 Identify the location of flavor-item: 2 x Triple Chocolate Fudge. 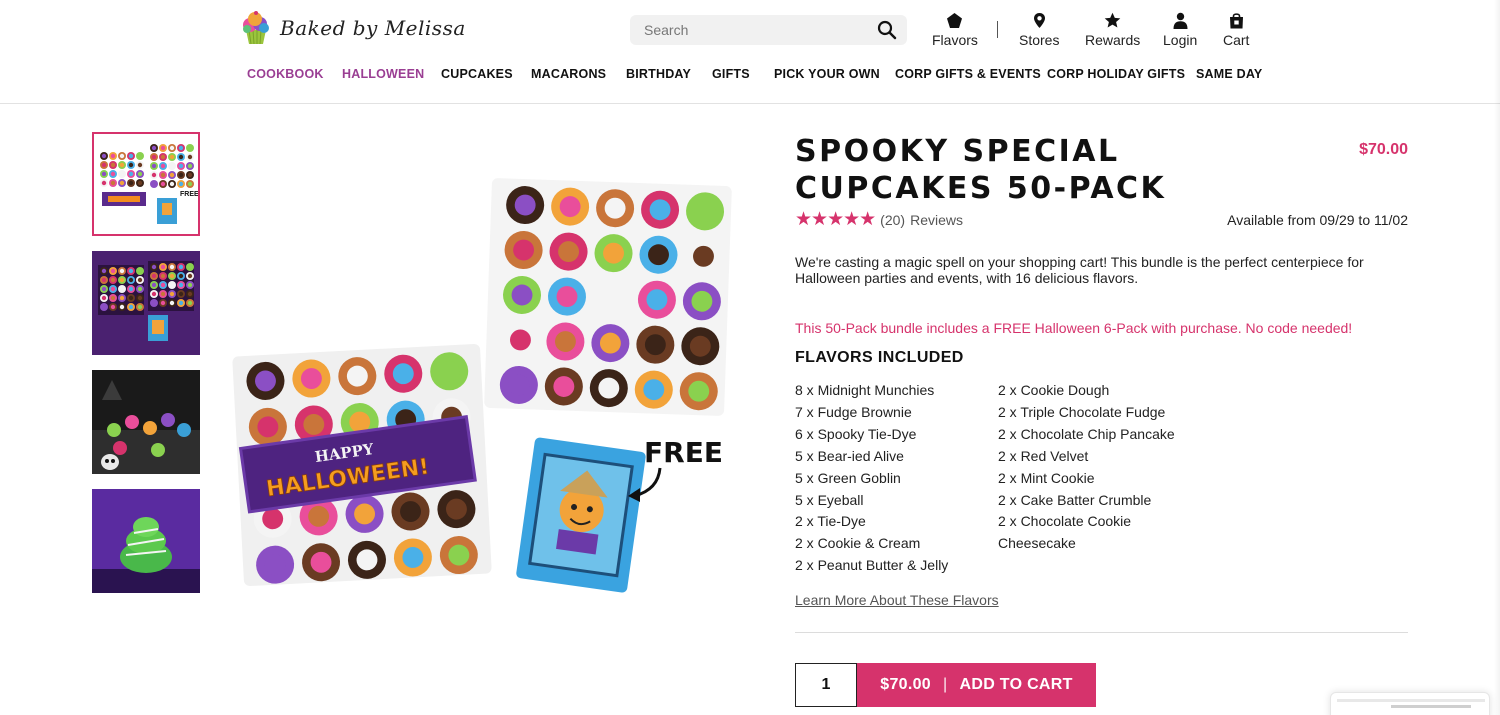
(1082, 411).